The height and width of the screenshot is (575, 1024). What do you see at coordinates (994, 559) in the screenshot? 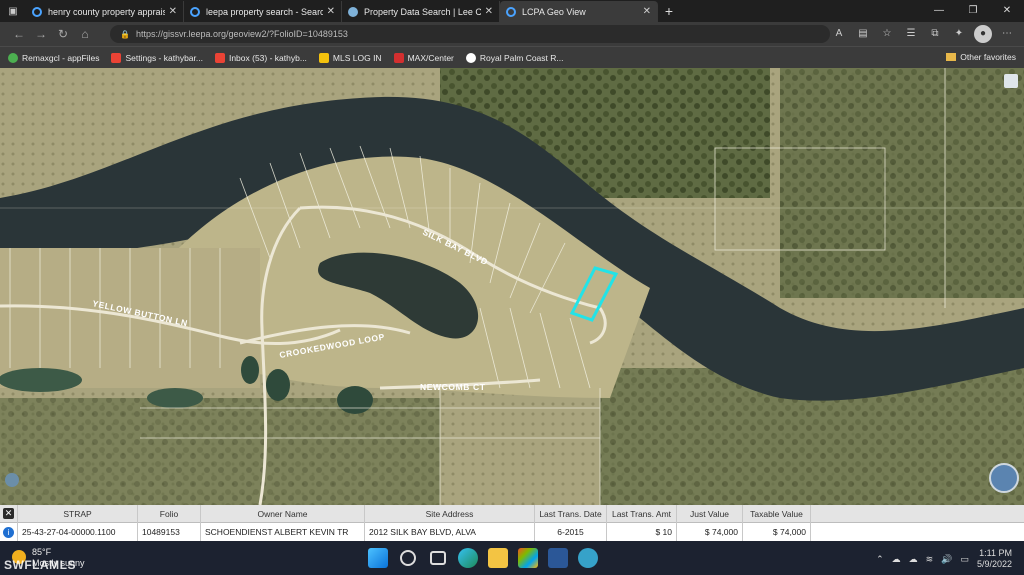
I see `clock: 1:11 PM 5/9/2022` at bounding box center [994, 559].